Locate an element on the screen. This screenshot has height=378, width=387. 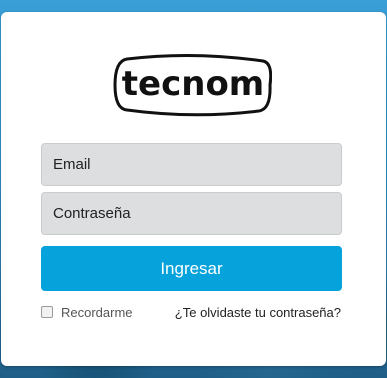
forgot-password-link: ¿Te olvidaste tu contraseña? is located at coordinates (258, 312).